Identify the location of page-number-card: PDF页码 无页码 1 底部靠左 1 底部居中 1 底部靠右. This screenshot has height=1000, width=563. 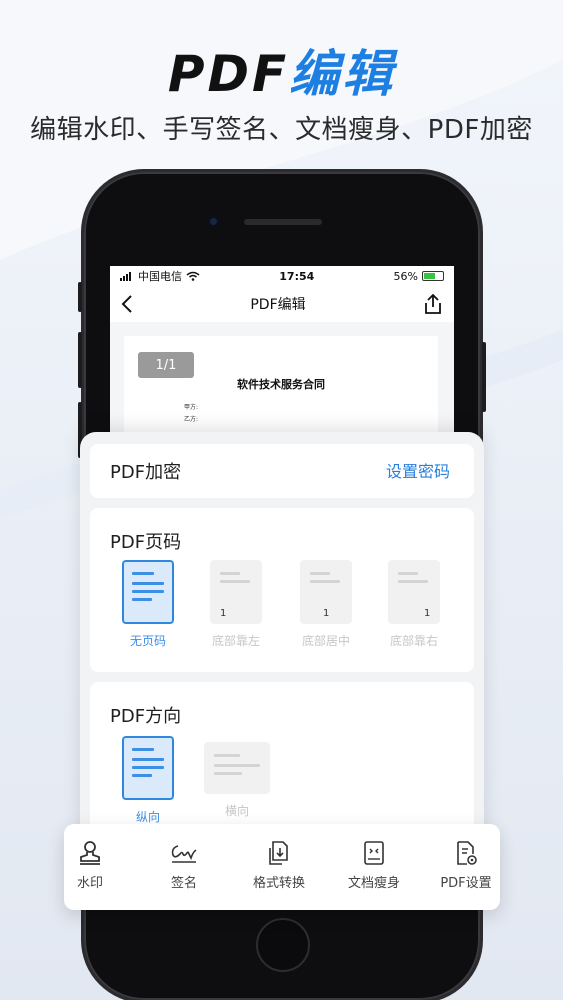
(282, 590).